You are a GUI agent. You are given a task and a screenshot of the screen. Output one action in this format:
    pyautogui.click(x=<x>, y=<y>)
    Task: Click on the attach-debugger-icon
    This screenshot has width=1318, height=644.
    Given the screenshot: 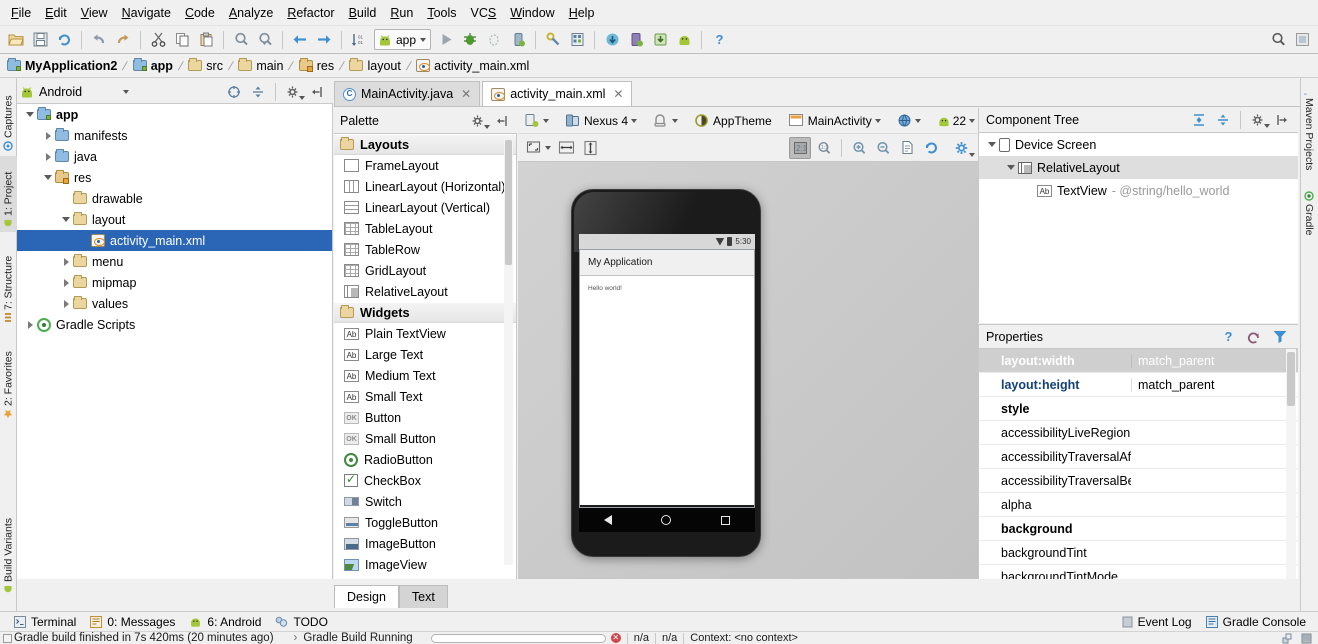 What is the action you would take?
    pyautogui.click(x=518, y=40)
    